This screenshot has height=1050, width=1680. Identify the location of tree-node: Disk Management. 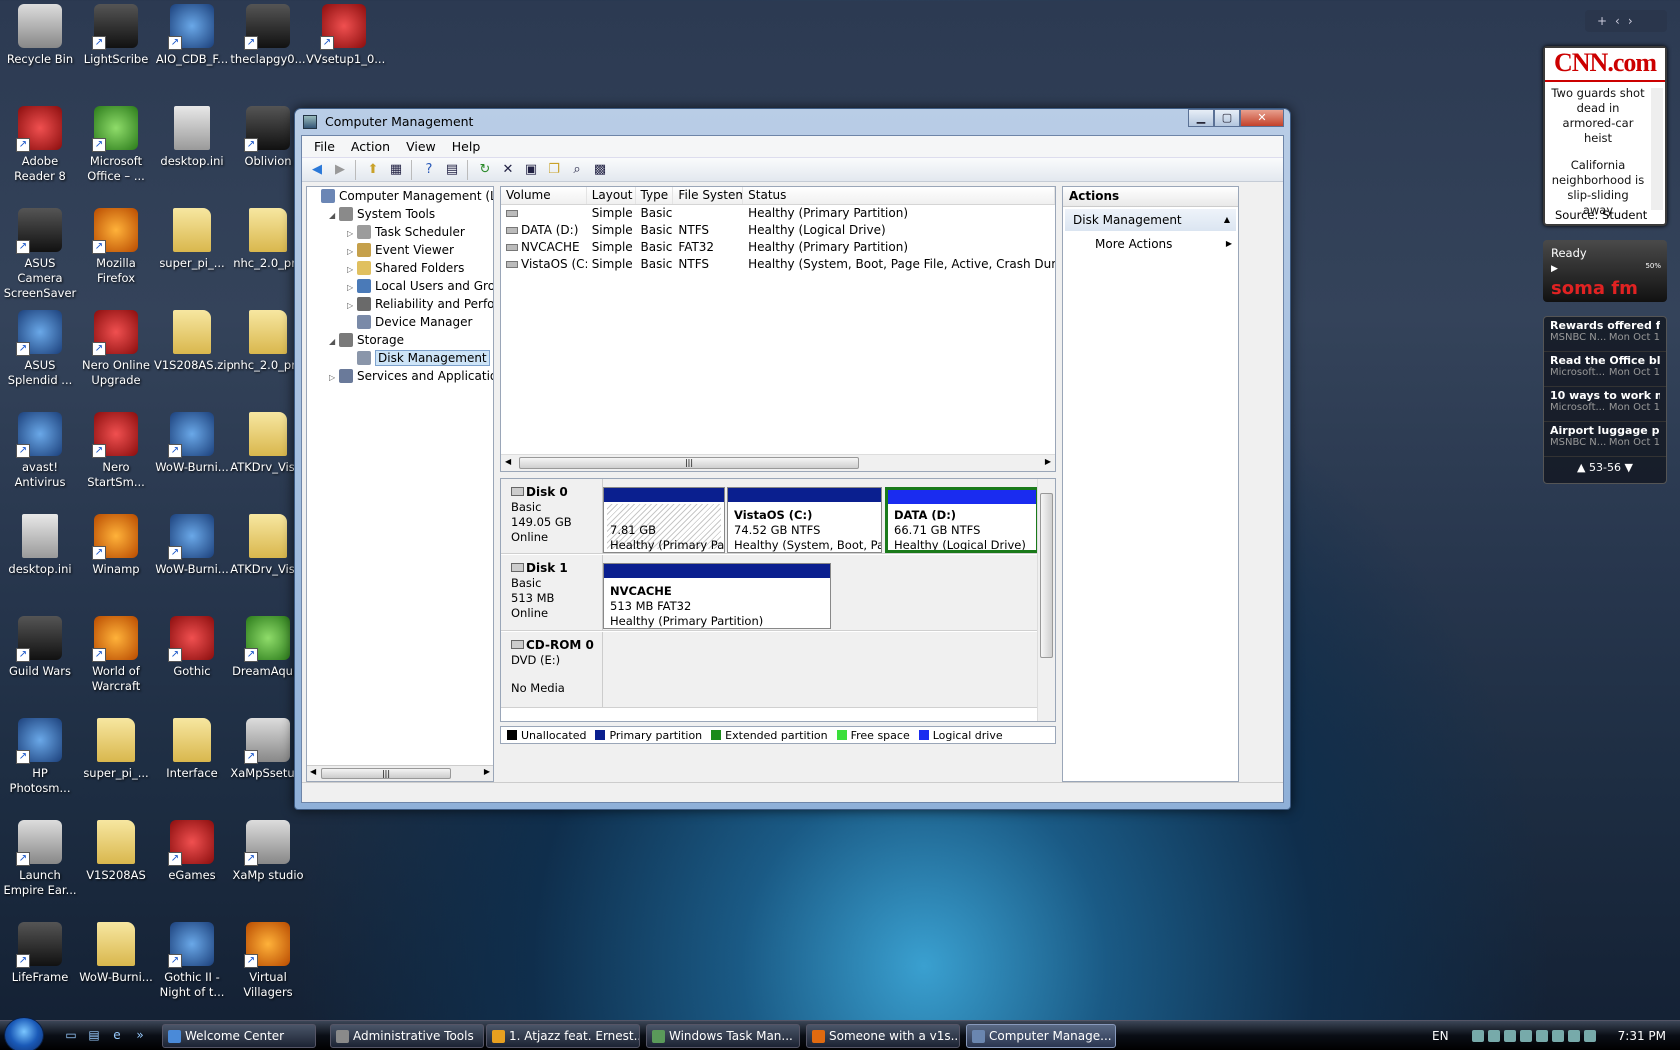
(400, 358).